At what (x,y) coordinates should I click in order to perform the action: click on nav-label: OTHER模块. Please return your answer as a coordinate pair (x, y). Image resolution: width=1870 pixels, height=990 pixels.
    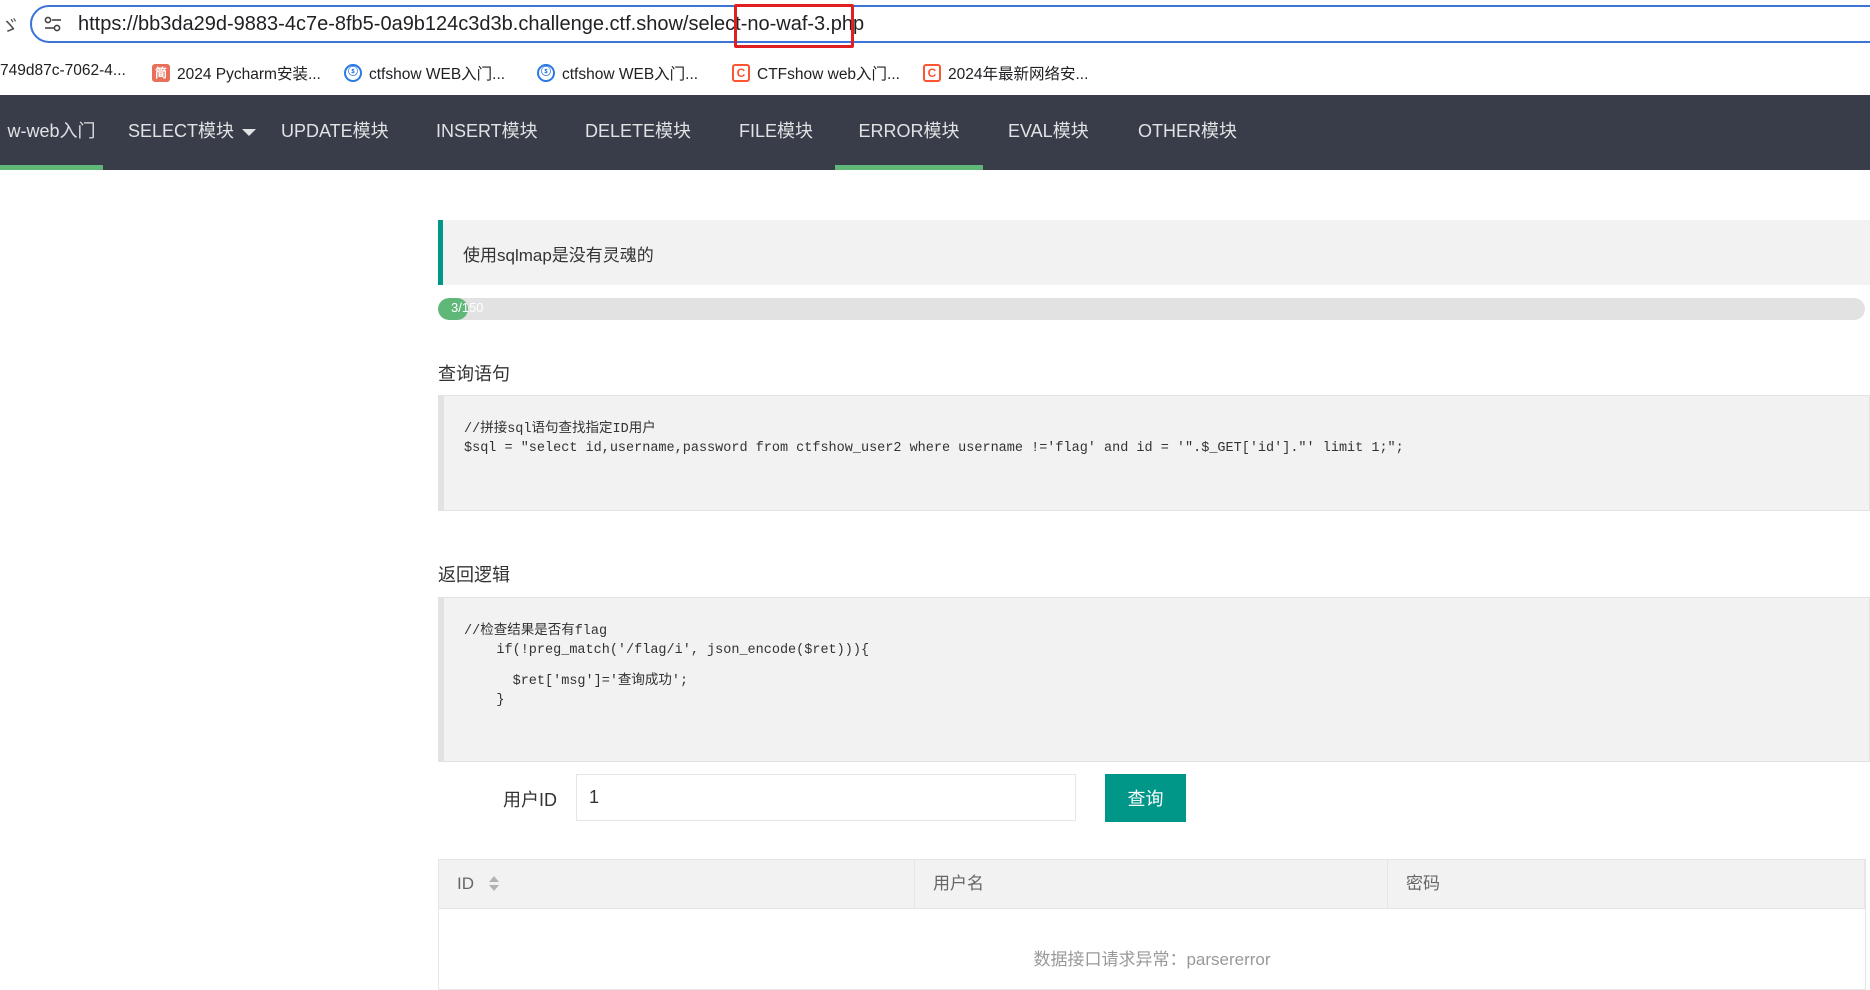
    Looking at the image, I should click on (1187, 131).